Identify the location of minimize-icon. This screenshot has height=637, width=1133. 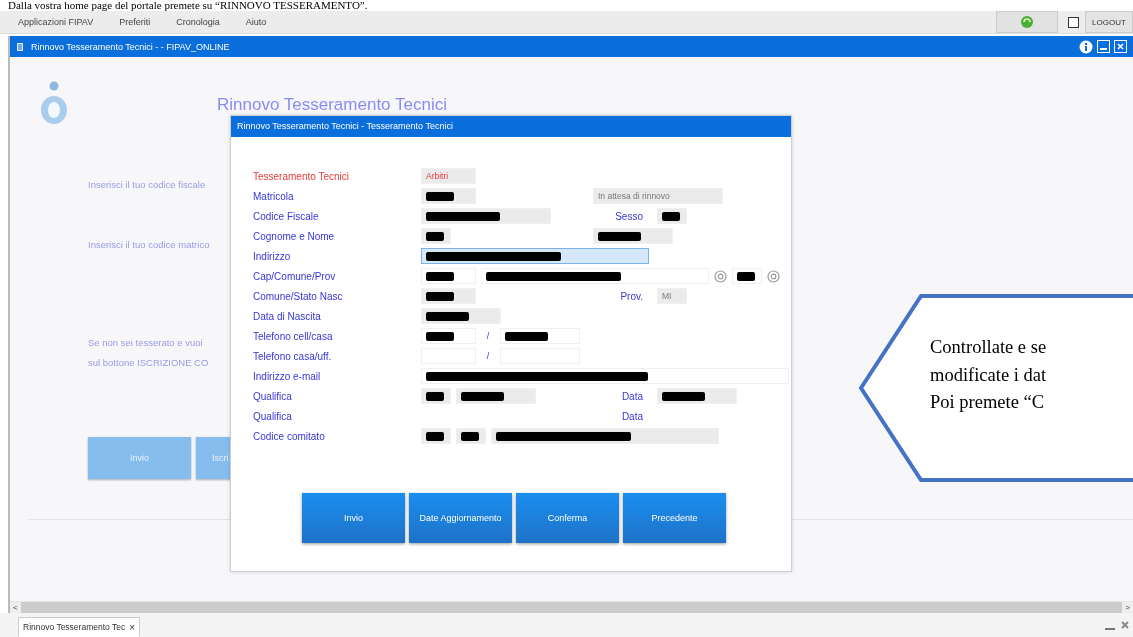
(1103, 46).